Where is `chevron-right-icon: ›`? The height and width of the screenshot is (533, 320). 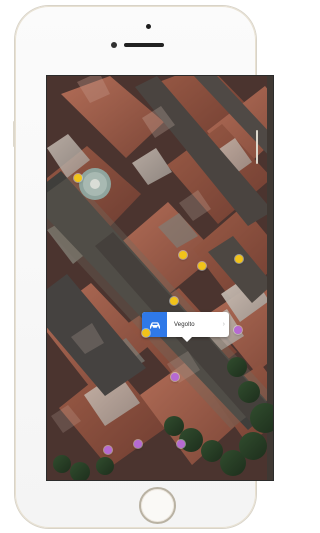 chevron-right-icon: › is located at coordinates (223, 324).